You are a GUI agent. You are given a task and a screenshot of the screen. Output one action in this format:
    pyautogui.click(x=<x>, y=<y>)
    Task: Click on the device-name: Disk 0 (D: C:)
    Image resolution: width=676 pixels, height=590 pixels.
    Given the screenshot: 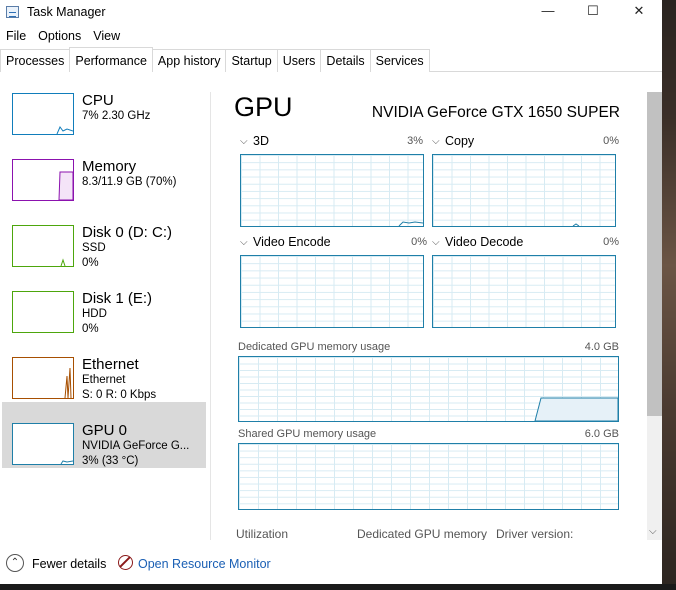 What is the action you would take?
    pyautogui.click(x=127, y=232)
    